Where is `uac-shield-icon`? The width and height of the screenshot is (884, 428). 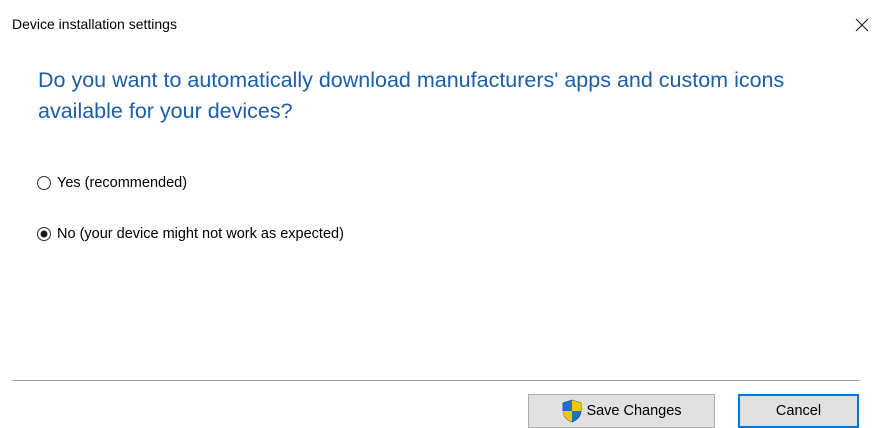
uac-shield-icon is located at coordinates (572, 411).